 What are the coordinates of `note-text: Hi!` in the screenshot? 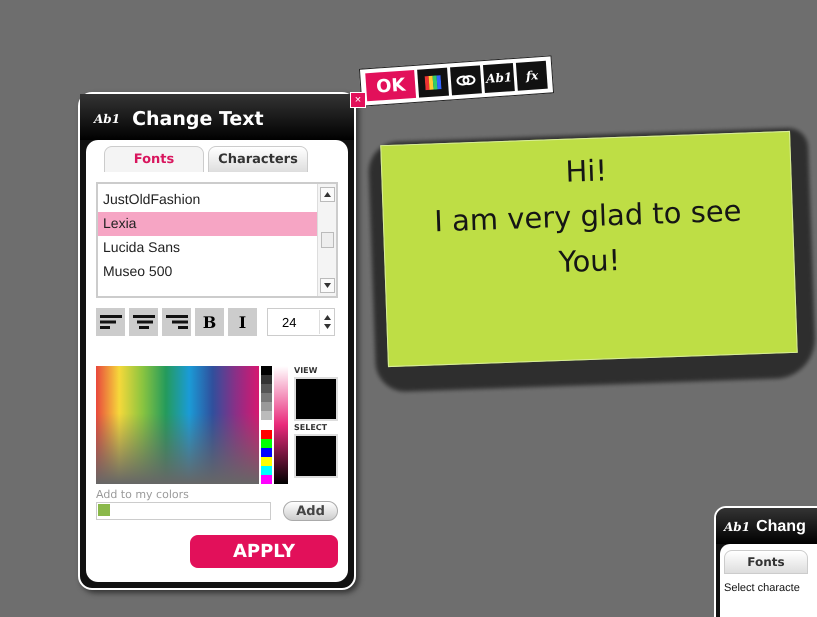 It's located at (586, 171).